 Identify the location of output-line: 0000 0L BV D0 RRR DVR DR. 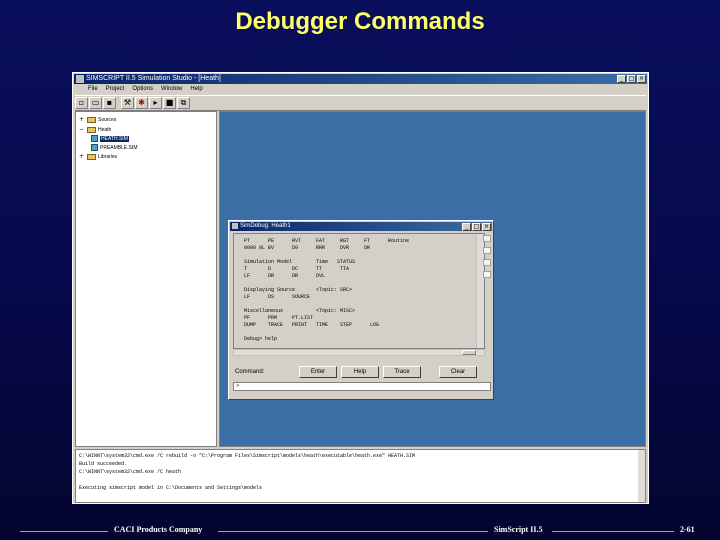
(304, 248).